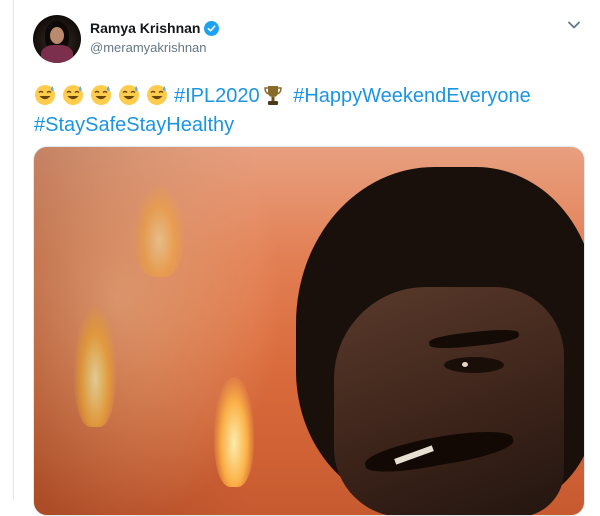 The image size is (600, 516). Describe the element at coordinates (134, 125) in the screenshot. I see `hashtag-link: #StaySafeStayHealthy` at that location.